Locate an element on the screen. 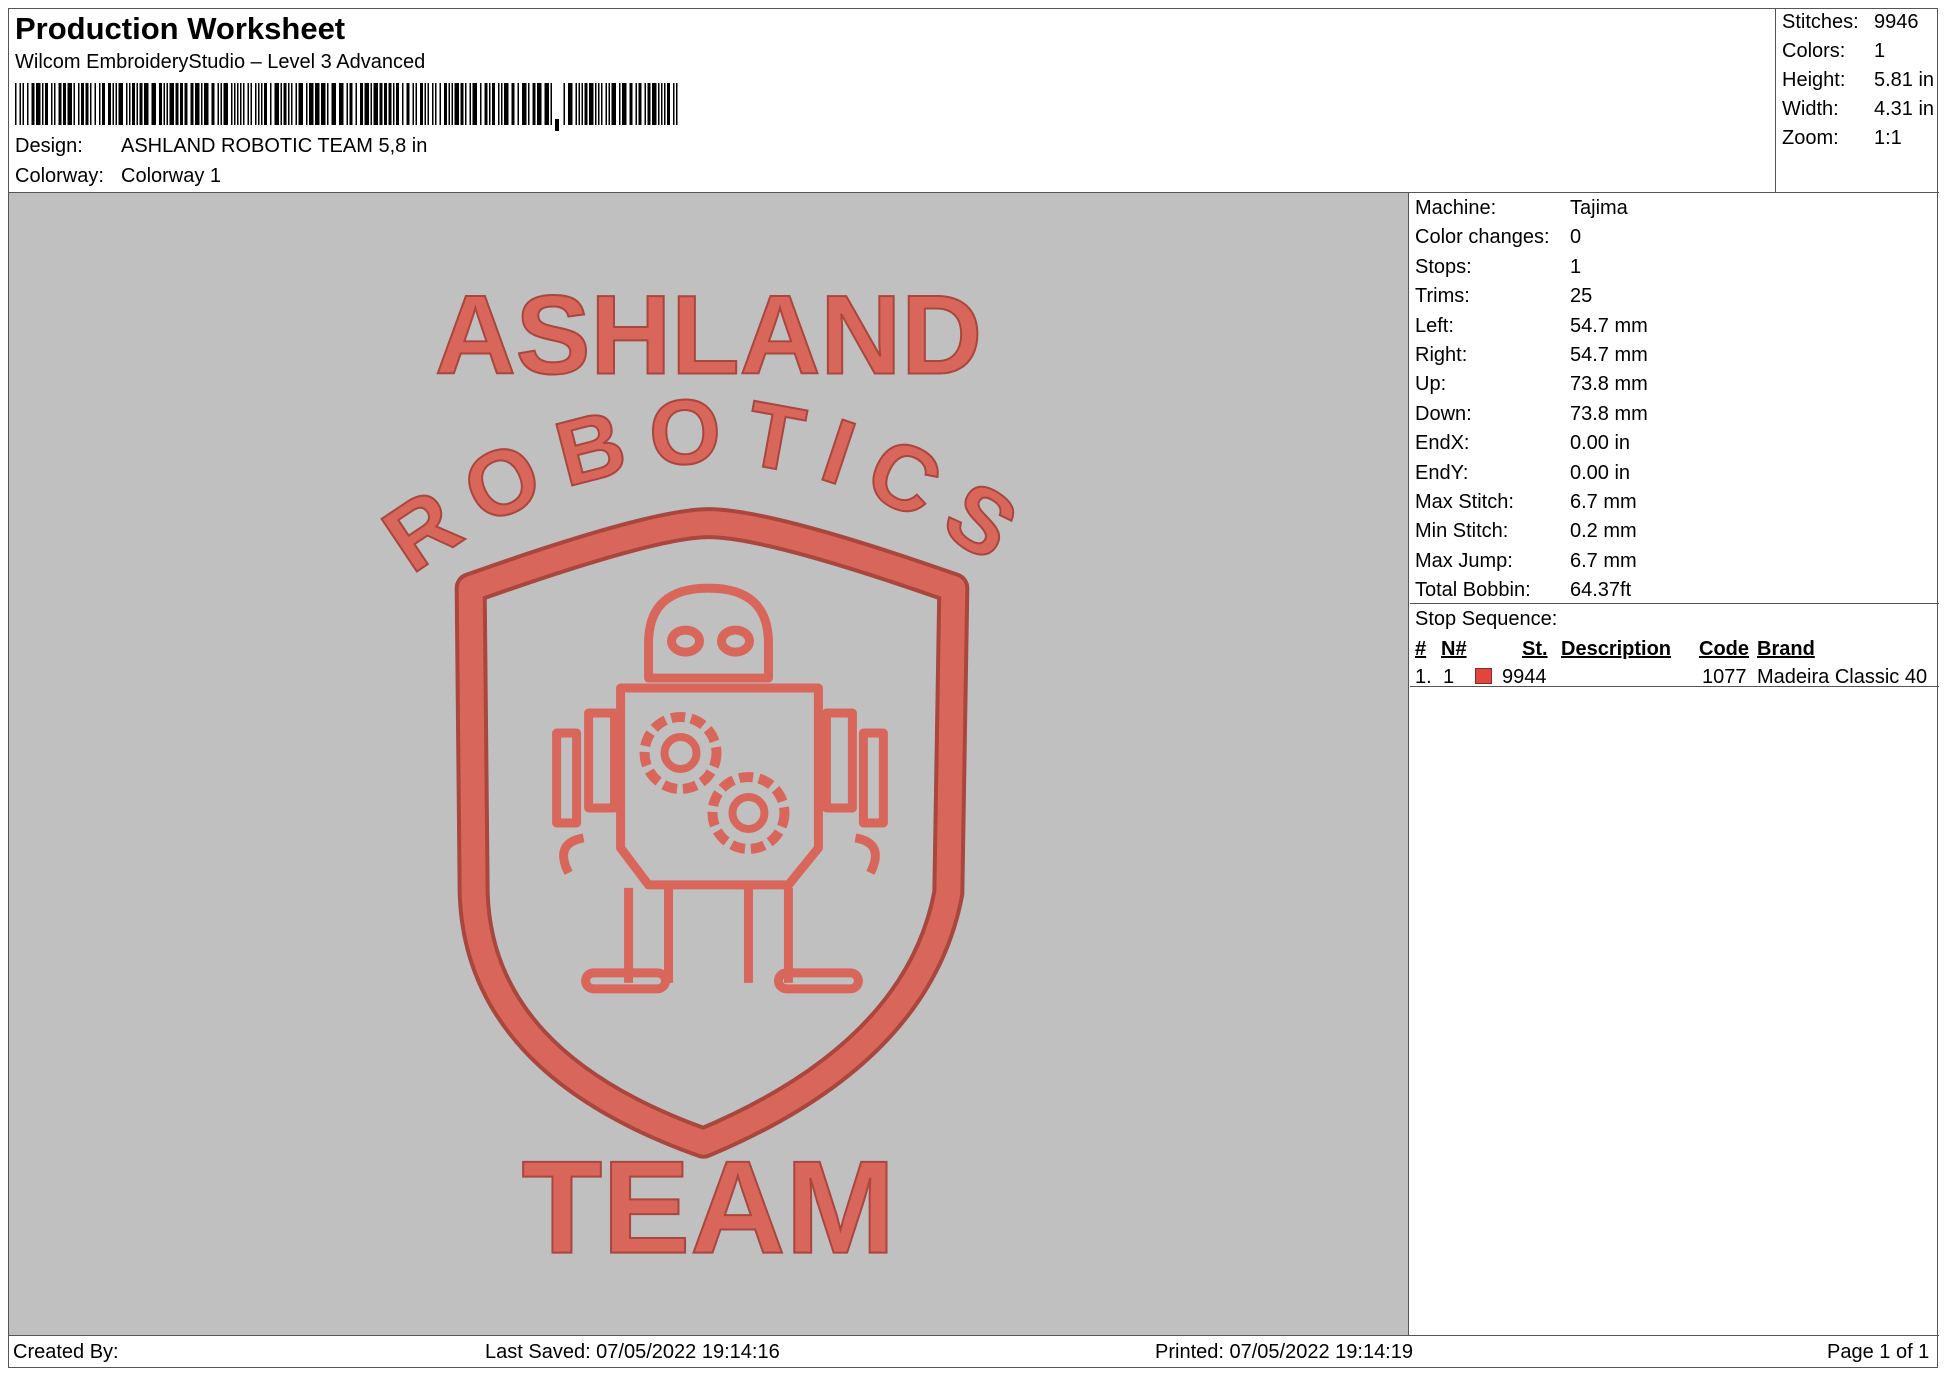  created-by: Created By: is located at coordinates (66, 1352).